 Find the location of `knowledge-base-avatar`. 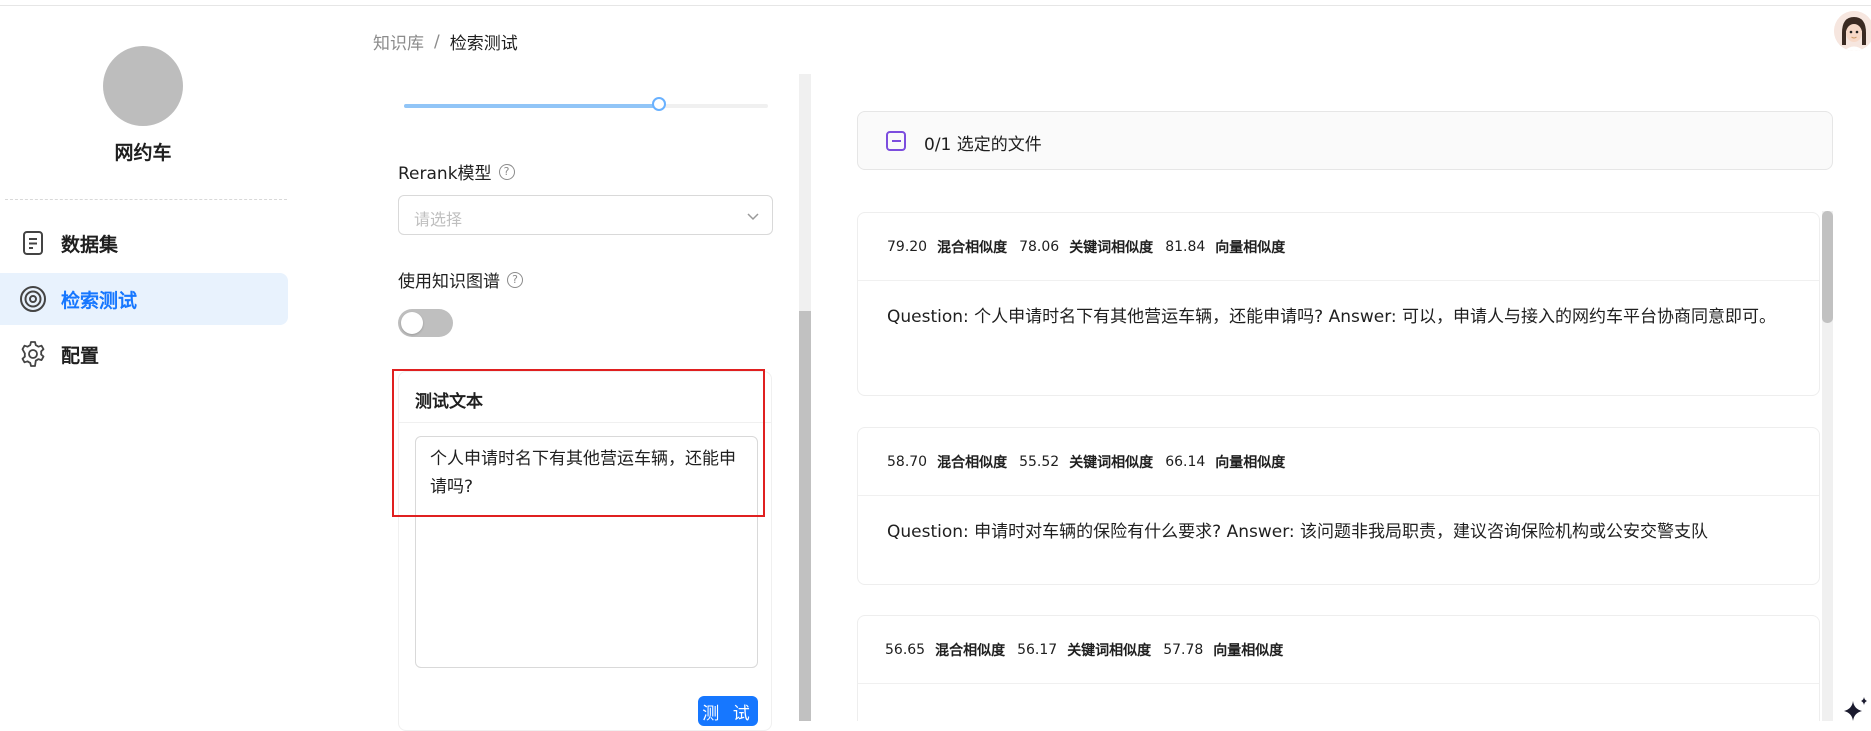

knowledge-base-avatar is located at coordinates (143, 86).